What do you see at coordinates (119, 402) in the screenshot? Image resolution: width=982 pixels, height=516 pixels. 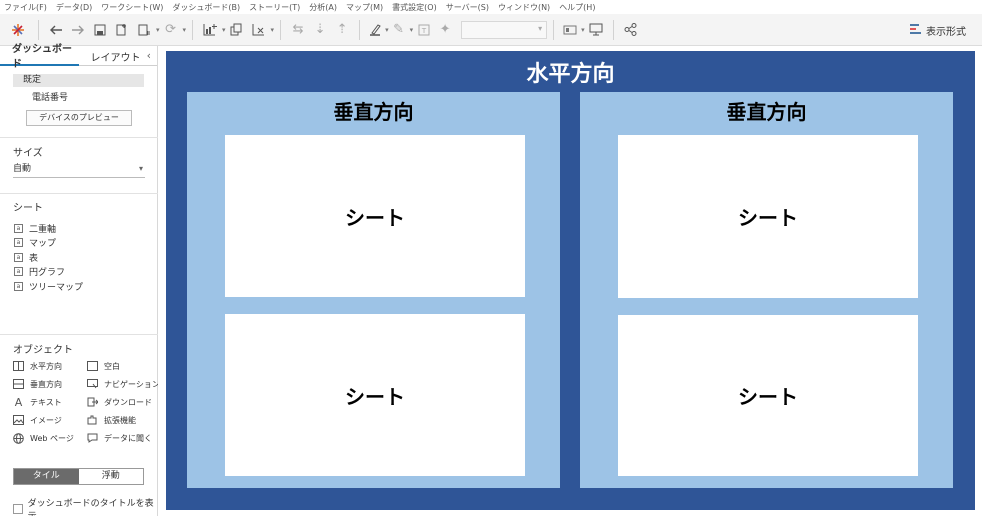 I see `object-download: ダウンロード` at bounding box center [119, 402].